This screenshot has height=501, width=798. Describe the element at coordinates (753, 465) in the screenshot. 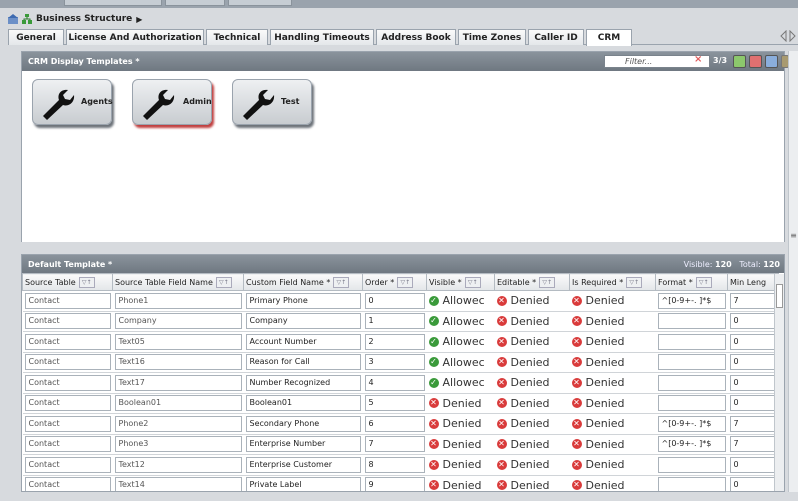

I see `min-length-cell: 0` at that location.